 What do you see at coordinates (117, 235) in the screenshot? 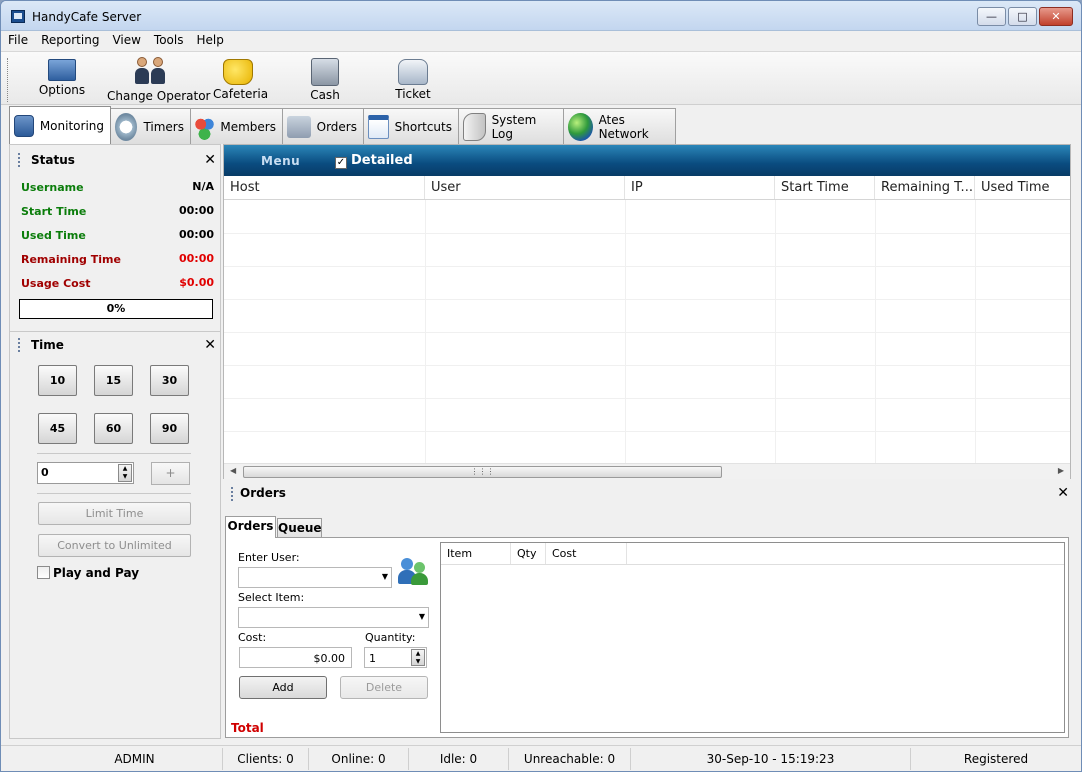
I see `used-time-row: Used Time 00:00` at bounding box center [117, 235].